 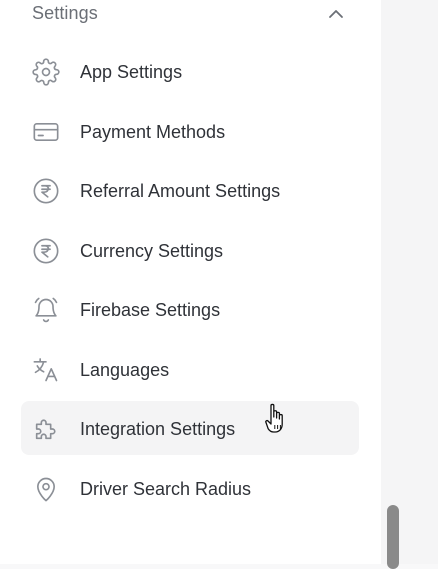 What do you see at coordinates (46, 489) in the screenshot?
I see `map-pin-icon` at bounding box center [46, 489].